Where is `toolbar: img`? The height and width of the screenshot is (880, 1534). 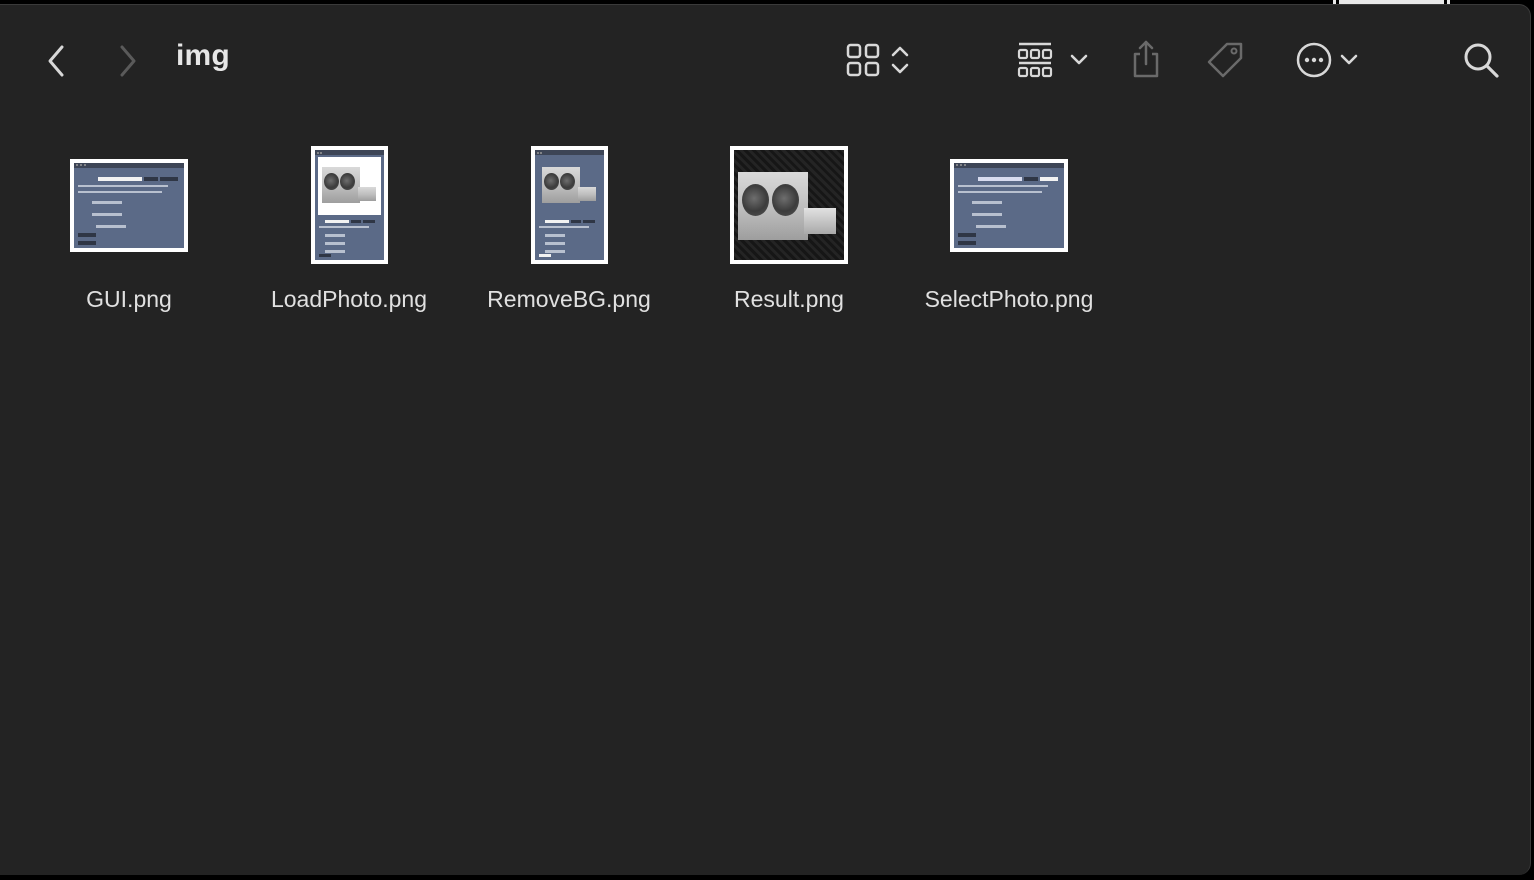 toolbar: img is located at coordinates (765, 55).